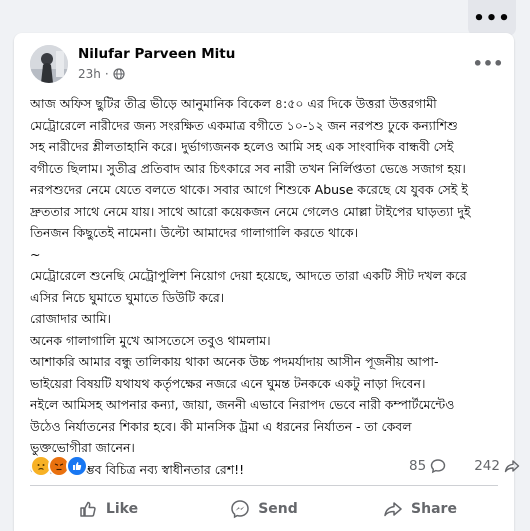 The image size is (530, 531). I want to click on messenger-icon, so click(240, 509).